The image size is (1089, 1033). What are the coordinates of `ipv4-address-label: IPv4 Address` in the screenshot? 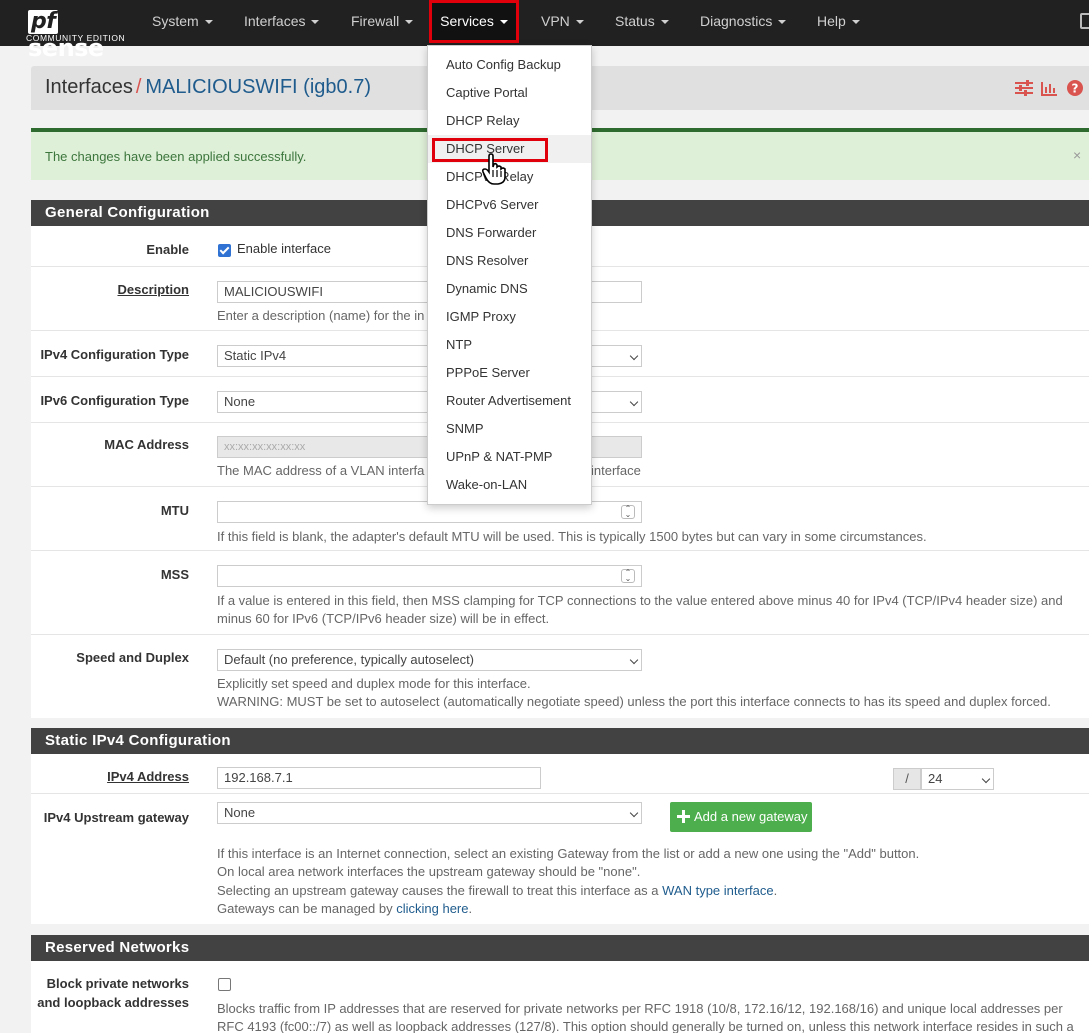 It's located at (148, 776).